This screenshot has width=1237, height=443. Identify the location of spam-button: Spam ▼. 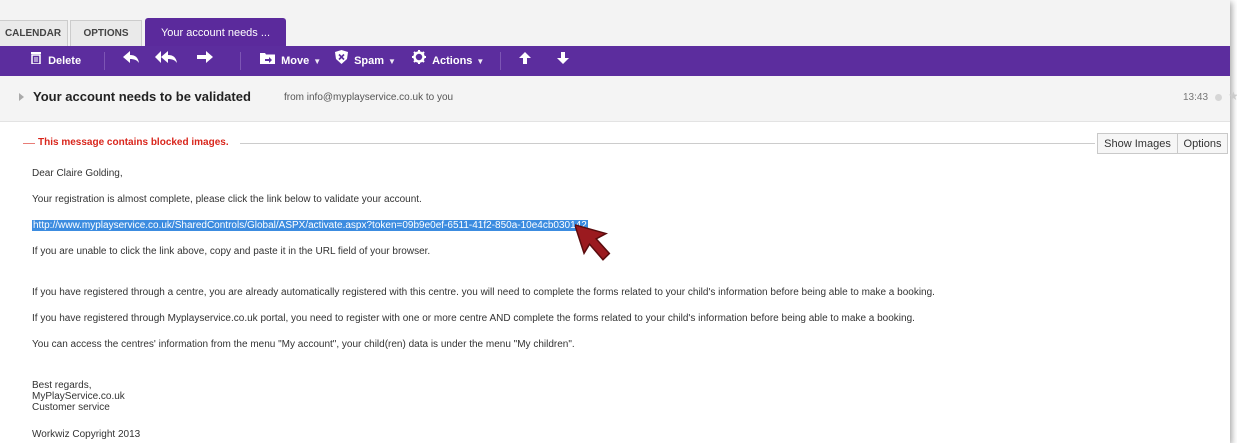
(365, 61).